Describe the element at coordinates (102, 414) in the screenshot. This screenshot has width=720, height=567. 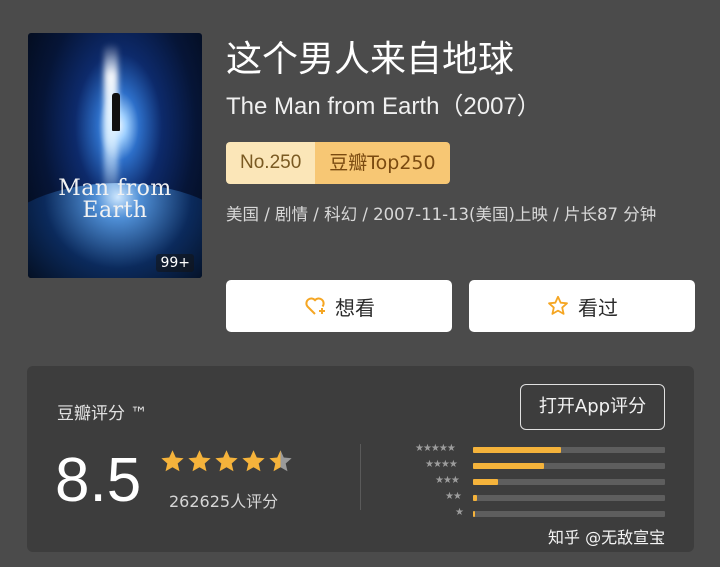
I see `rating-label: 豆瓣评分 ™` at that location.